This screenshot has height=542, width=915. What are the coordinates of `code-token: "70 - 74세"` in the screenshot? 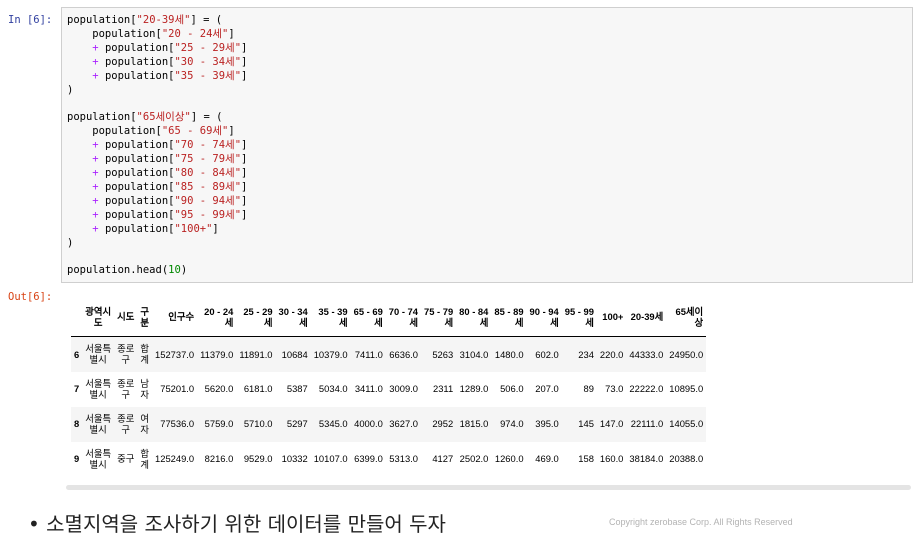 It's located at (208, 145).